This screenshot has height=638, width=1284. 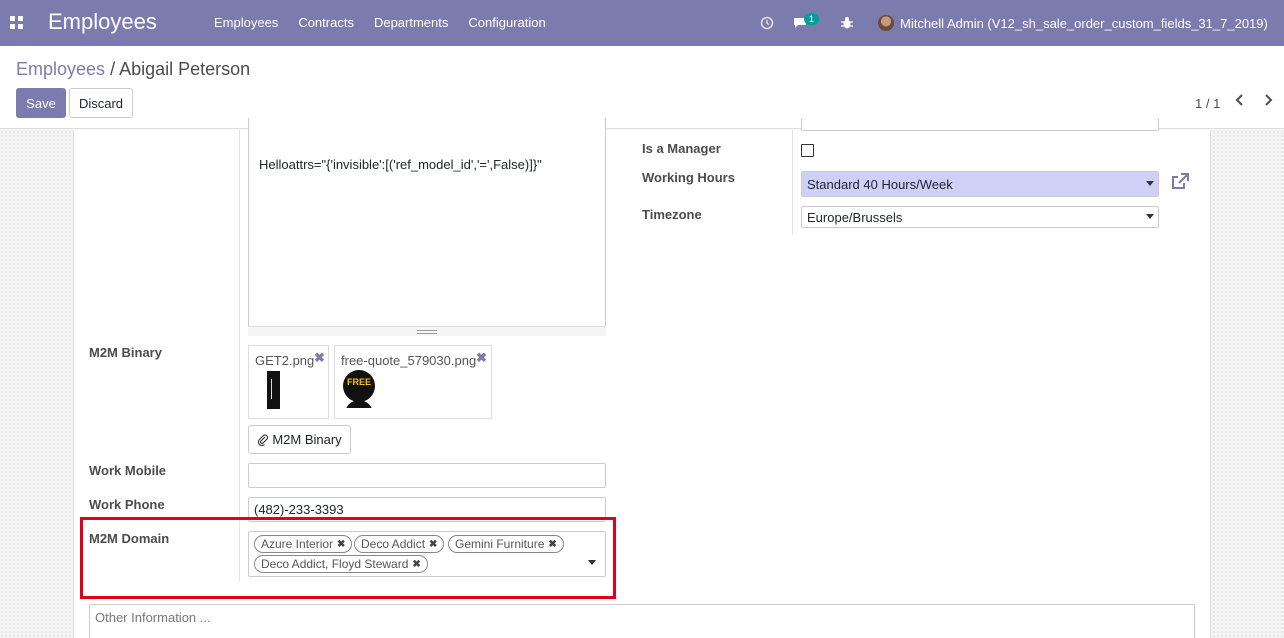 I want to click on menu-employees: Employees, so click(x=246, y=22).